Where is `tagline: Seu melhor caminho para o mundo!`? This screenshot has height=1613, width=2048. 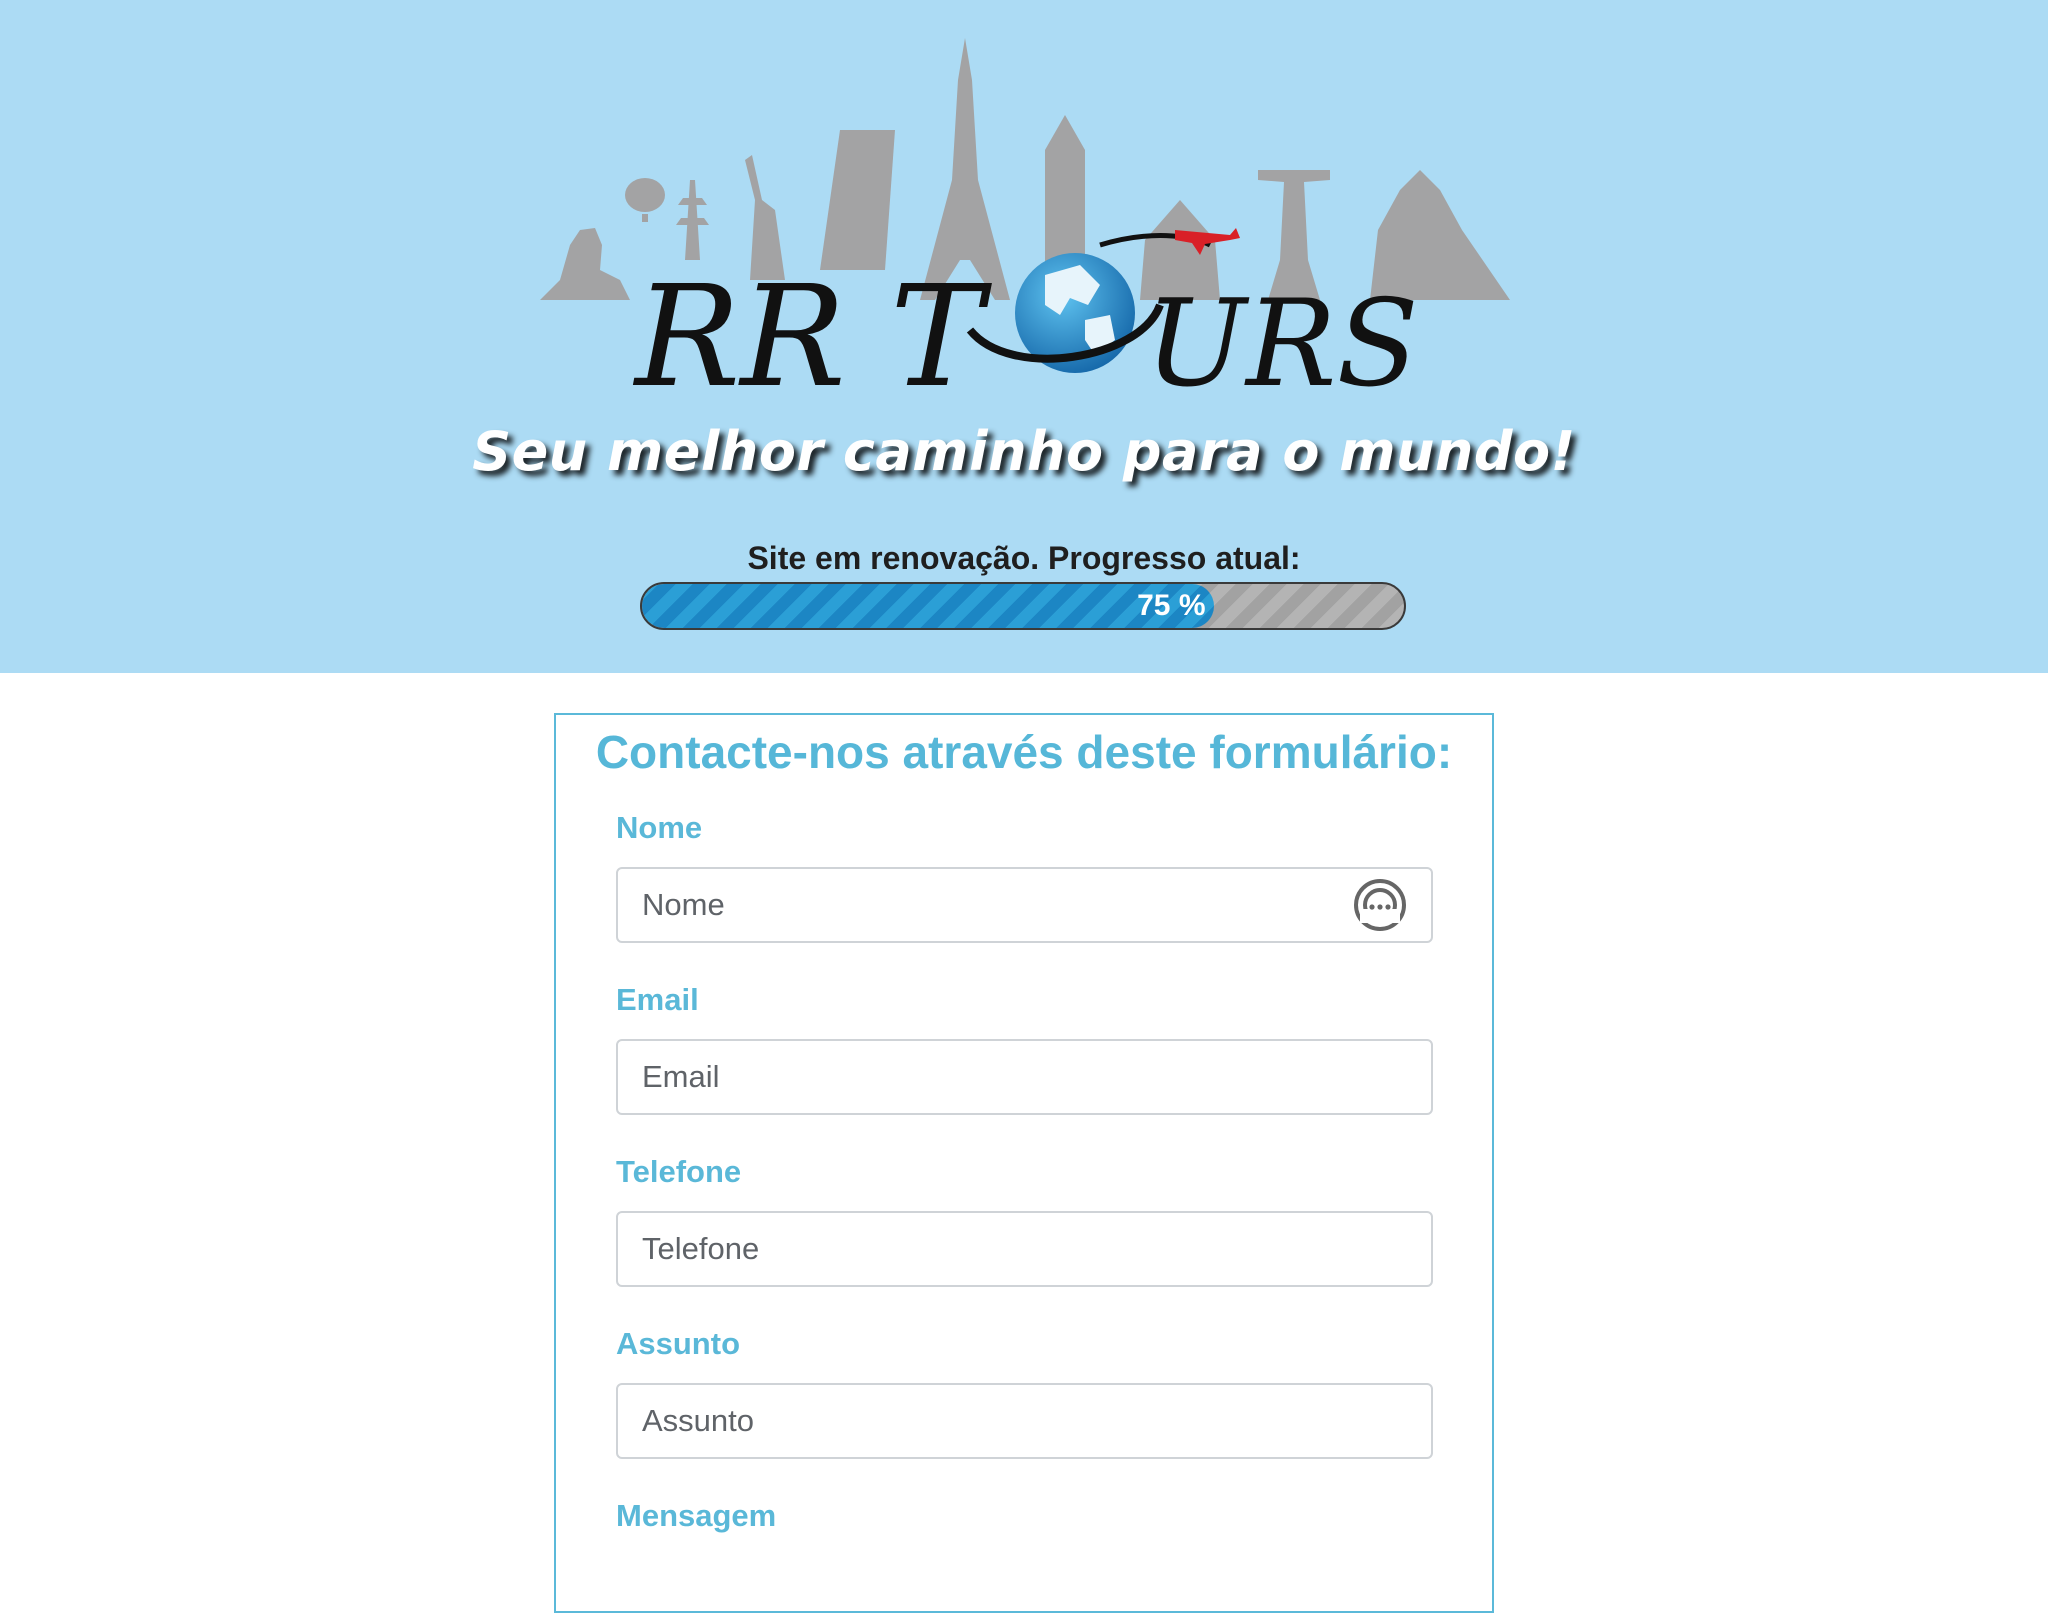
tagline: Seu melhor caminho para o mundo! is located at coordinates (1024, 451).